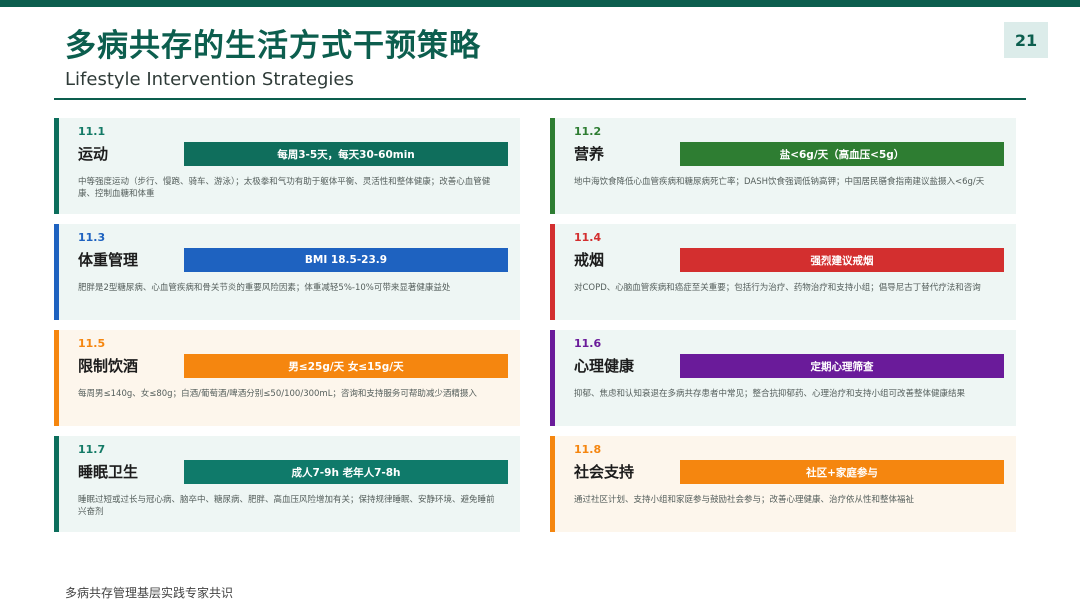 Image resolution: width=1080 pixels, height=608 pixels. Describe the element at coordinates (93, 154) in the screenshot. I see `card-title: 运动` at that location.